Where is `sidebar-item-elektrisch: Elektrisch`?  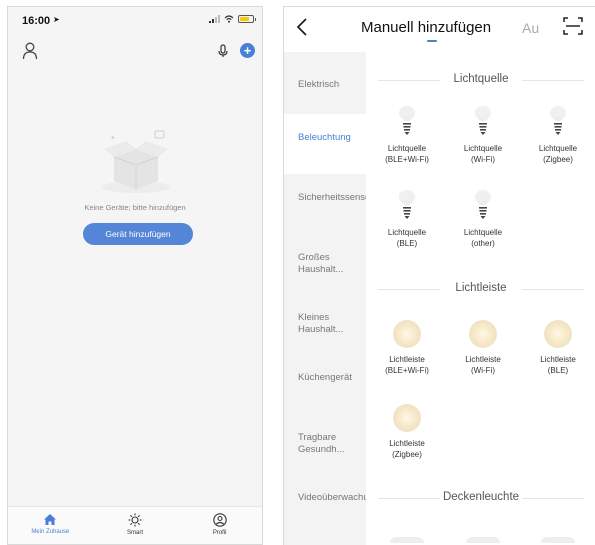
sidebar-item-elektrisch: Elektrisch is located at coordinates (329, 85).